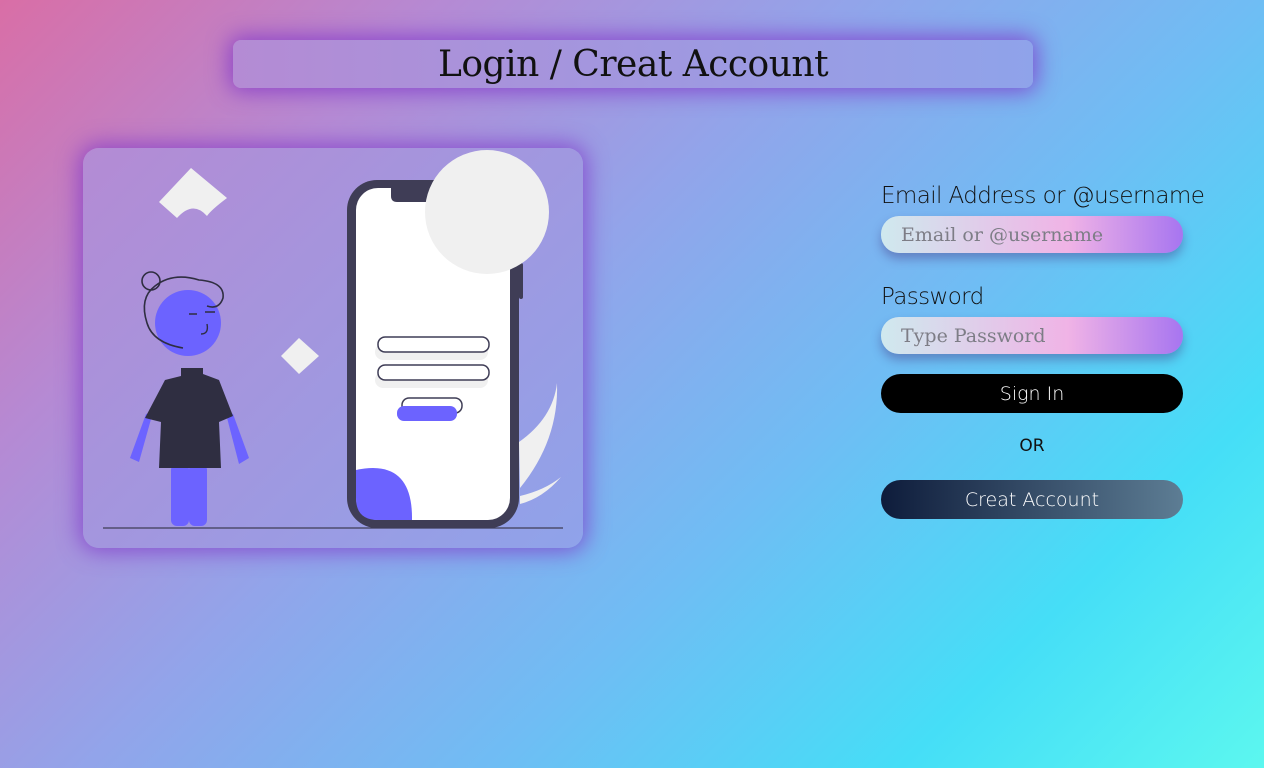 Image resolution: width=1264 pixels, height=768 pixels. What do you see at coordinates (141, 437) in the screenshot?
I see `person-arm-left` at bounding box center [141, 437].